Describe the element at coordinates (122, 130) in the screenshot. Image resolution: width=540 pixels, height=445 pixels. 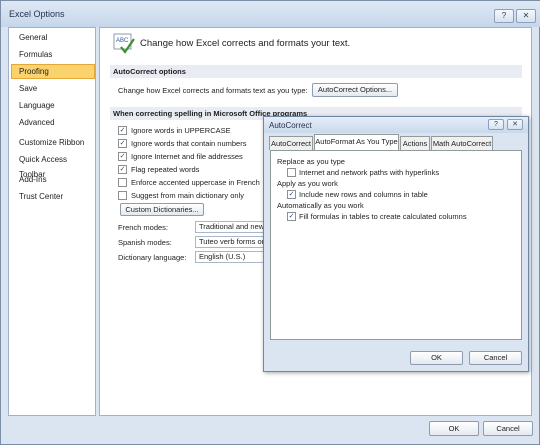
I see `ignore-uppercase-checkbox: ✓` at that location.